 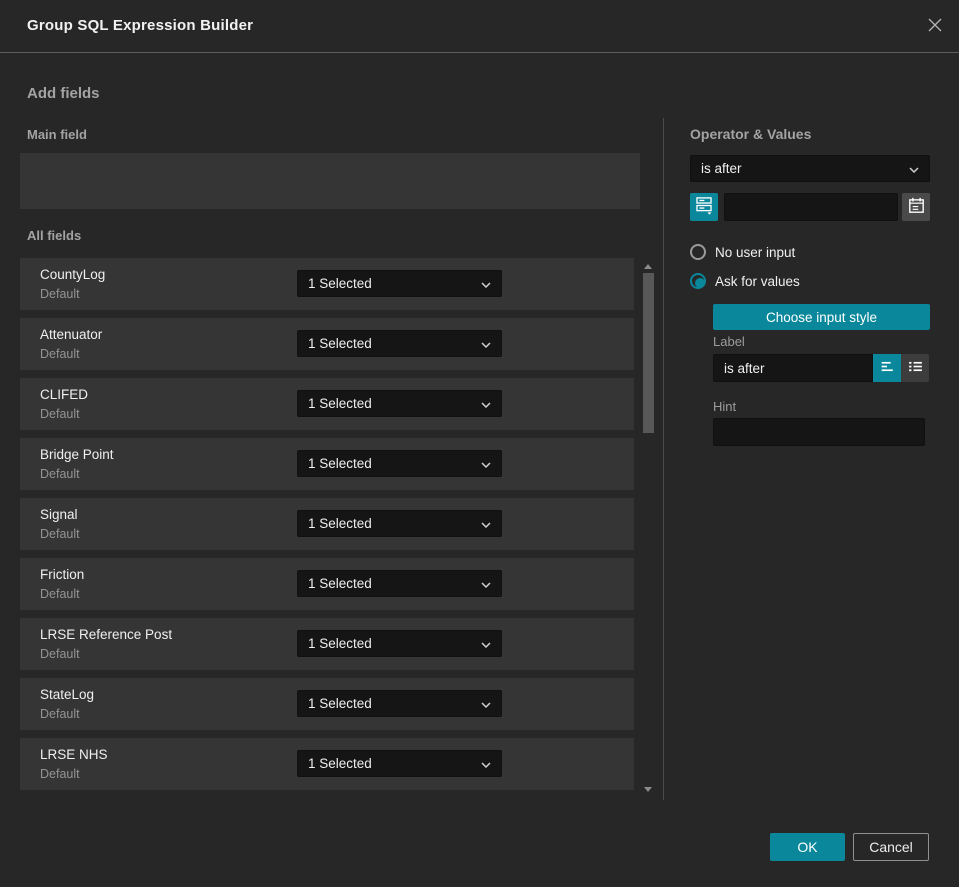 I want to click on unique-values-button, so click(x=704, y=207).